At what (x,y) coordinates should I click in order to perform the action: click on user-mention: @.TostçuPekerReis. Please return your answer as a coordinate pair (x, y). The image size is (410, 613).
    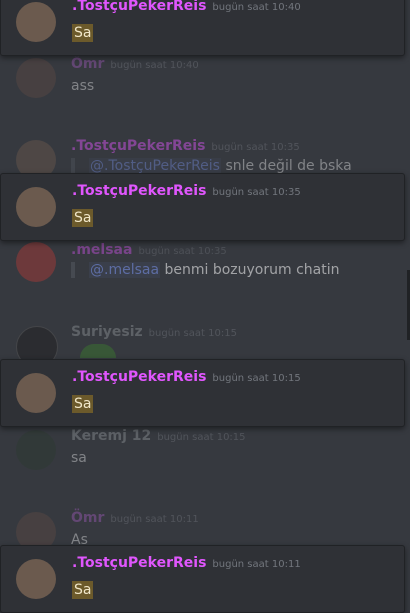
    Looking at the image, I should click on (155, 166).